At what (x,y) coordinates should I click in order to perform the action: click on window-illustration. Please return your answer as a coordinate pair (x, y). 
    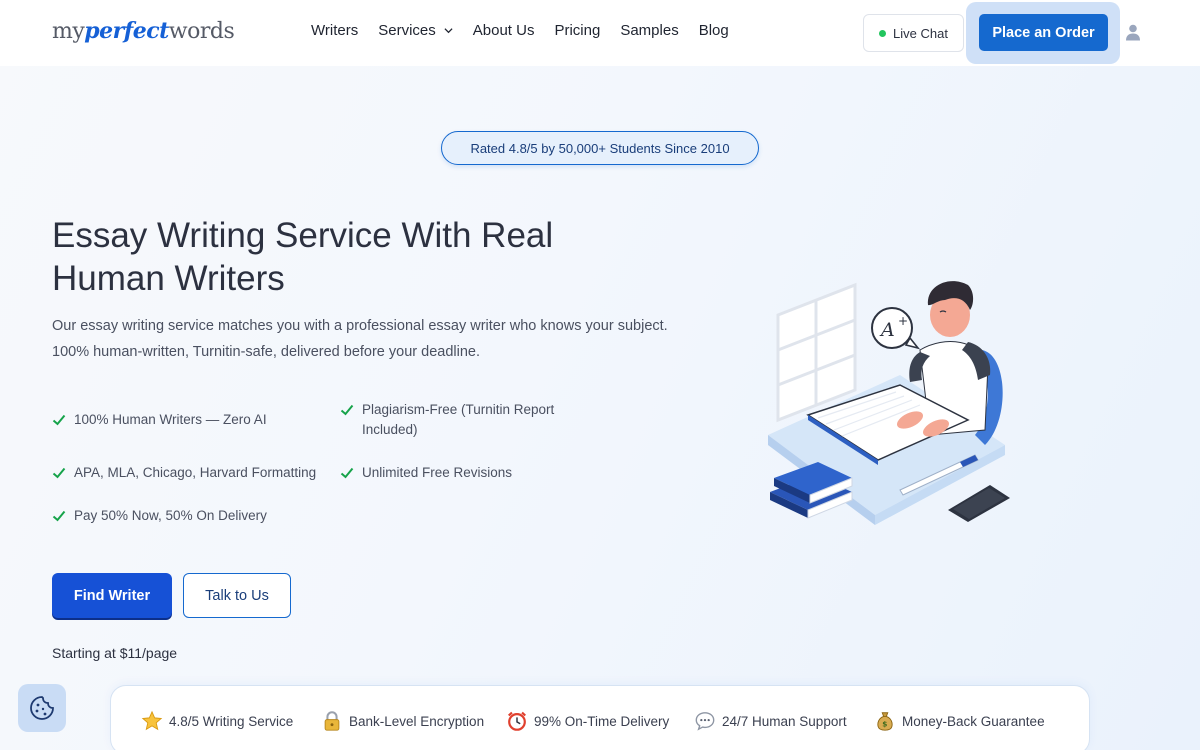
    Looking at the image, I should click on (816, 352).